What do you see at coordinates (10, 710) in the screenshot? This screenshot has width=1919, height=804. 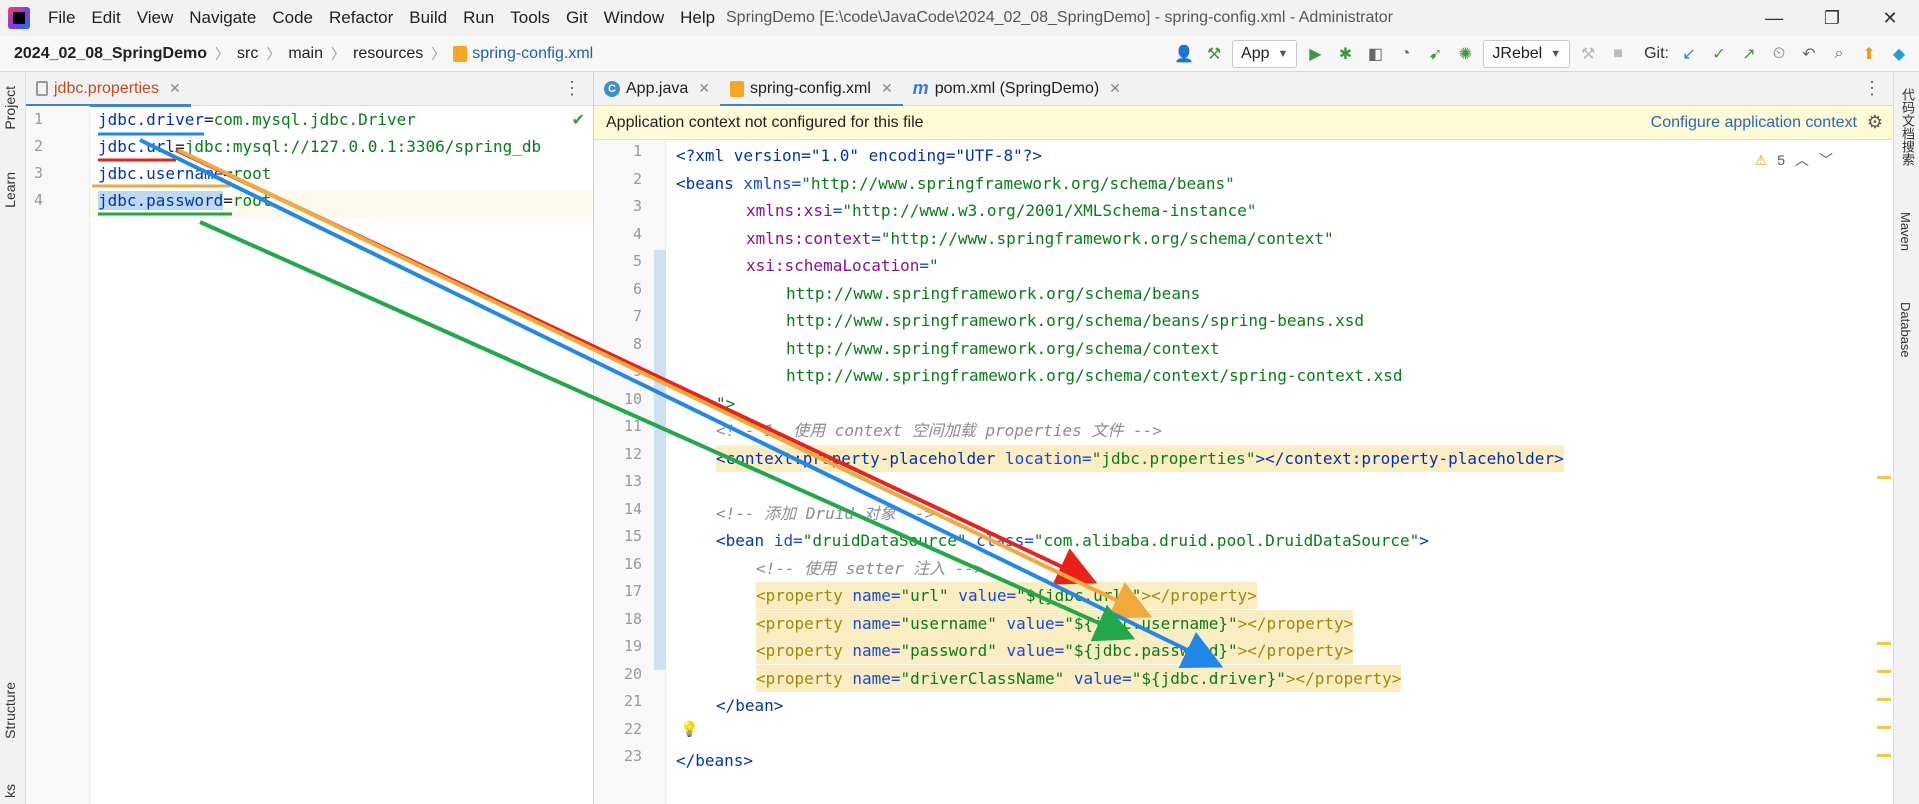 I see `structure-tool-button: Structure` at bounding box center [10, 710].